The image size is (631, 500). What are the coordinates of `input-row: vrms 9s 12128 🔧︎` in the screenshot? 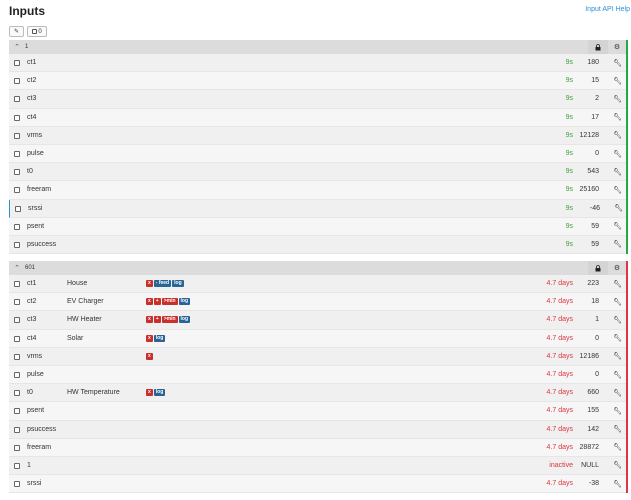 It's located at (318, 135).